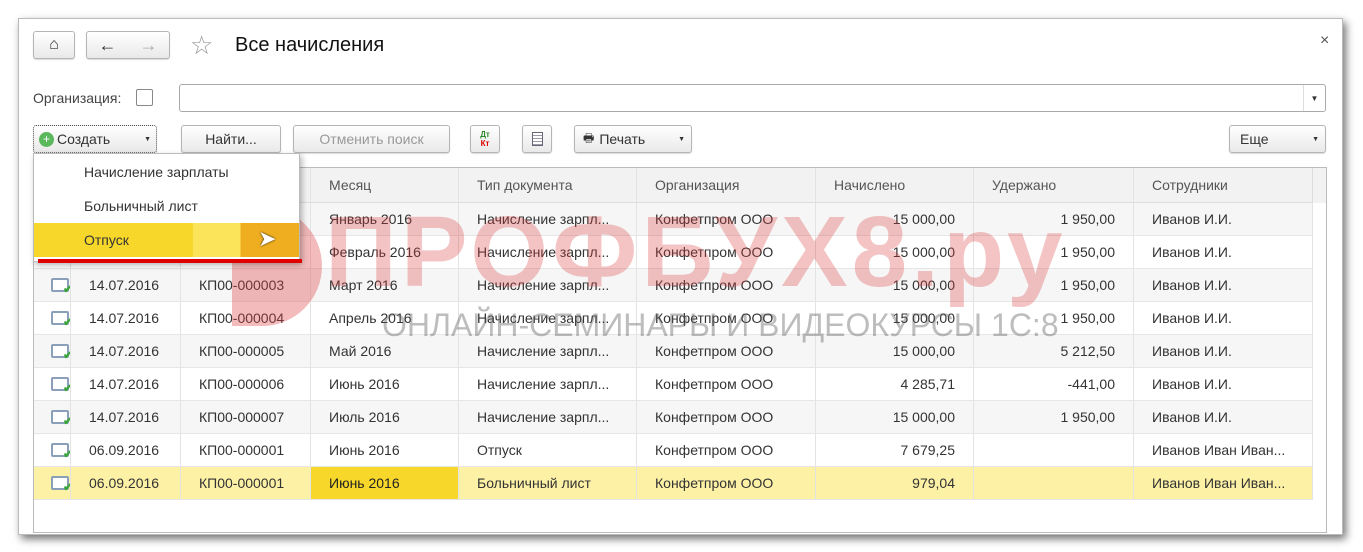 The height and width of the screenshot is (552, 1363). What do you see at coordinates (246, 285) in the screenshot?
I see `cell-num: КП00-000003` at bounding box center [246, 285].